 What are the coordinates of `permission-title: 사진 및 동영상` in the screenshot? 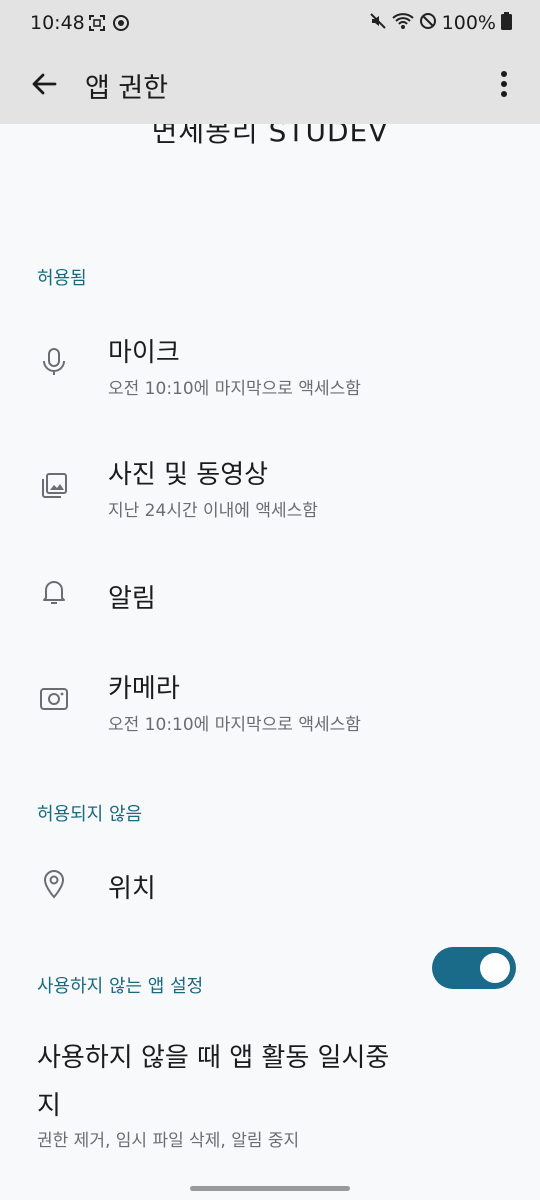 It's located at (188, 475).